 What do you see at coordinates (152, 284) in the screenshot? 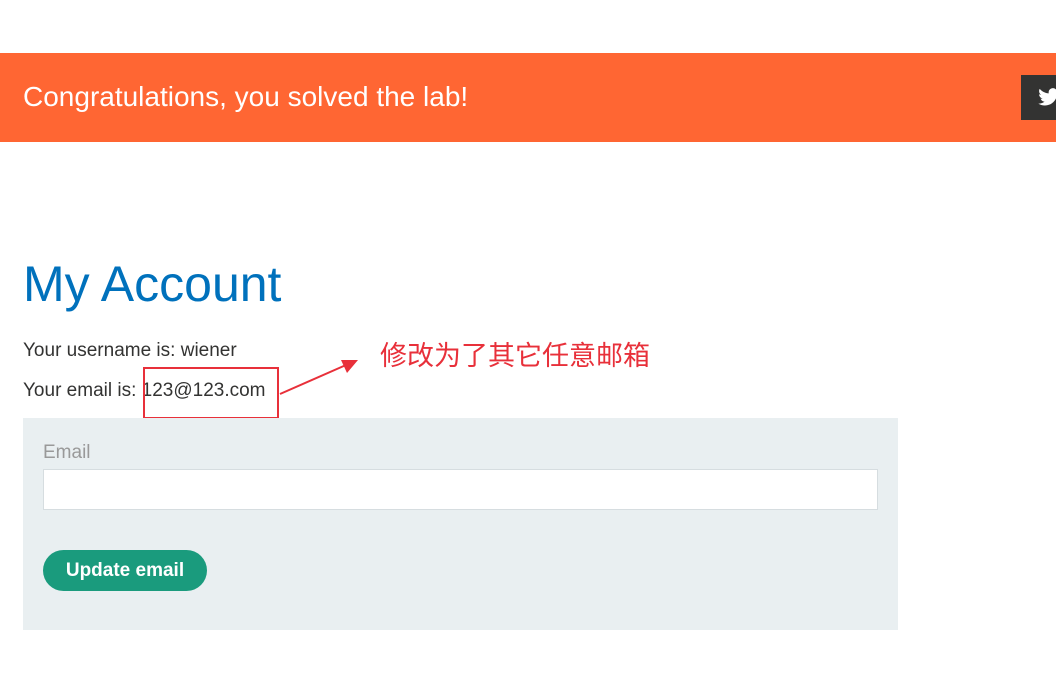
I see `page-title: My Account` at bounding box center [152, 284].